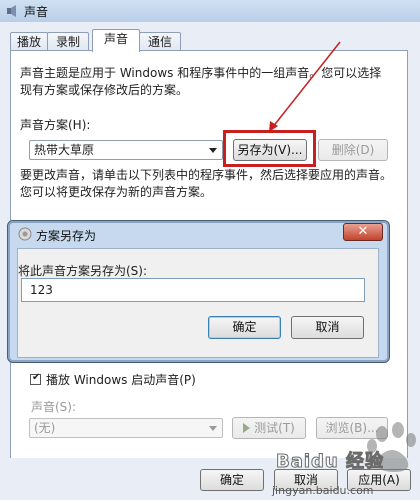  Describe the element at coordinates (126, 150) in the screenshot. I see `sound-scheme-select: 热带大草原` at that location.